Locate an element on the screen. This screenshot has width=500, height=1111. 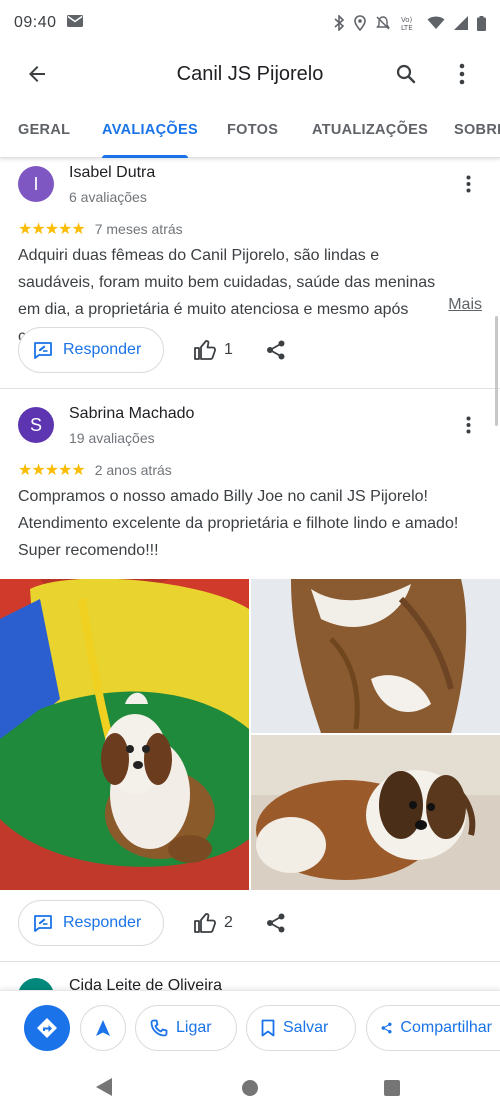
call-button: Ligar is located at coordinates (186, 1028).